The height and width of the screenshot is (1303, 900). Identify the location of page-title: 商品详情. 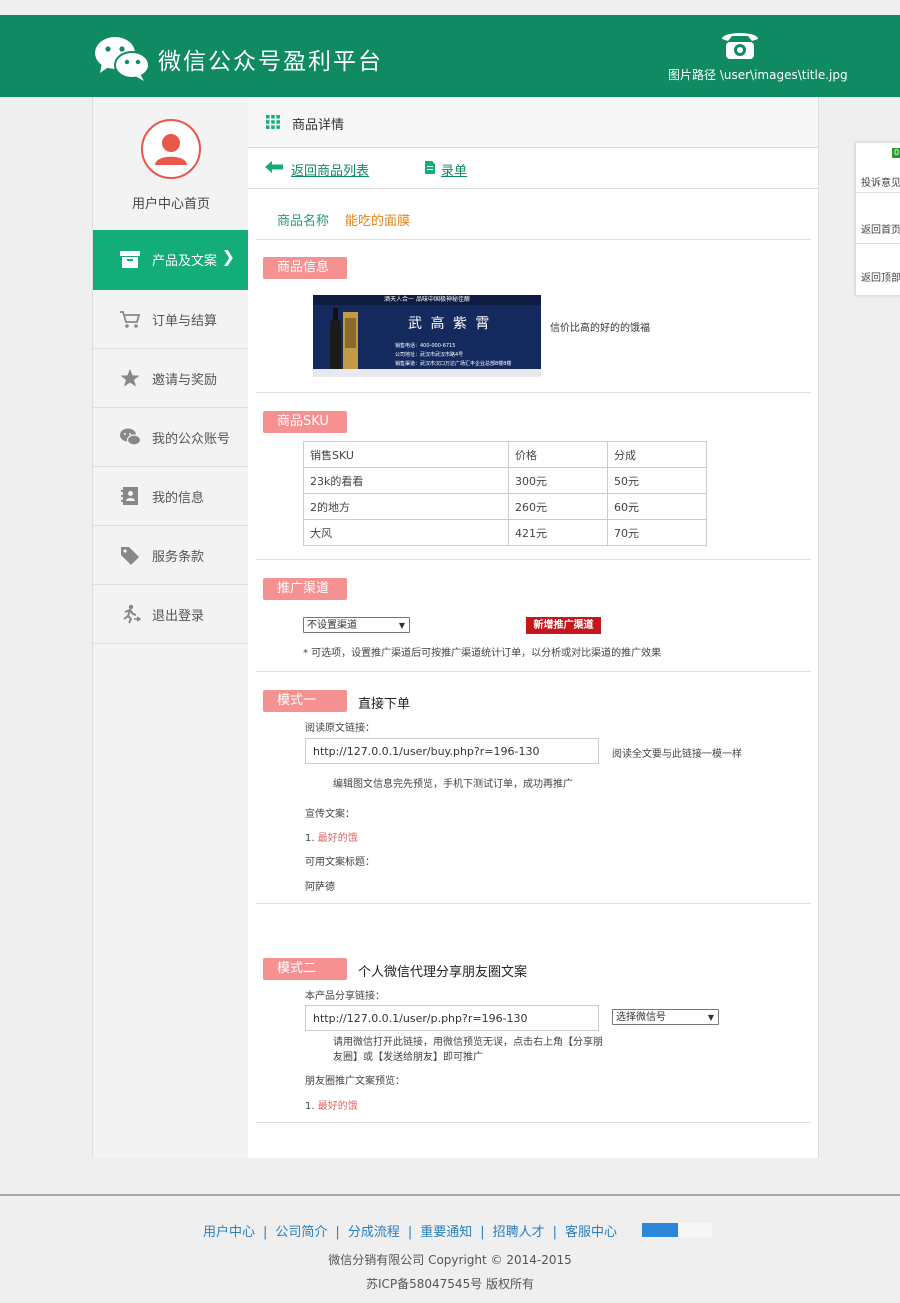
(318, 125).